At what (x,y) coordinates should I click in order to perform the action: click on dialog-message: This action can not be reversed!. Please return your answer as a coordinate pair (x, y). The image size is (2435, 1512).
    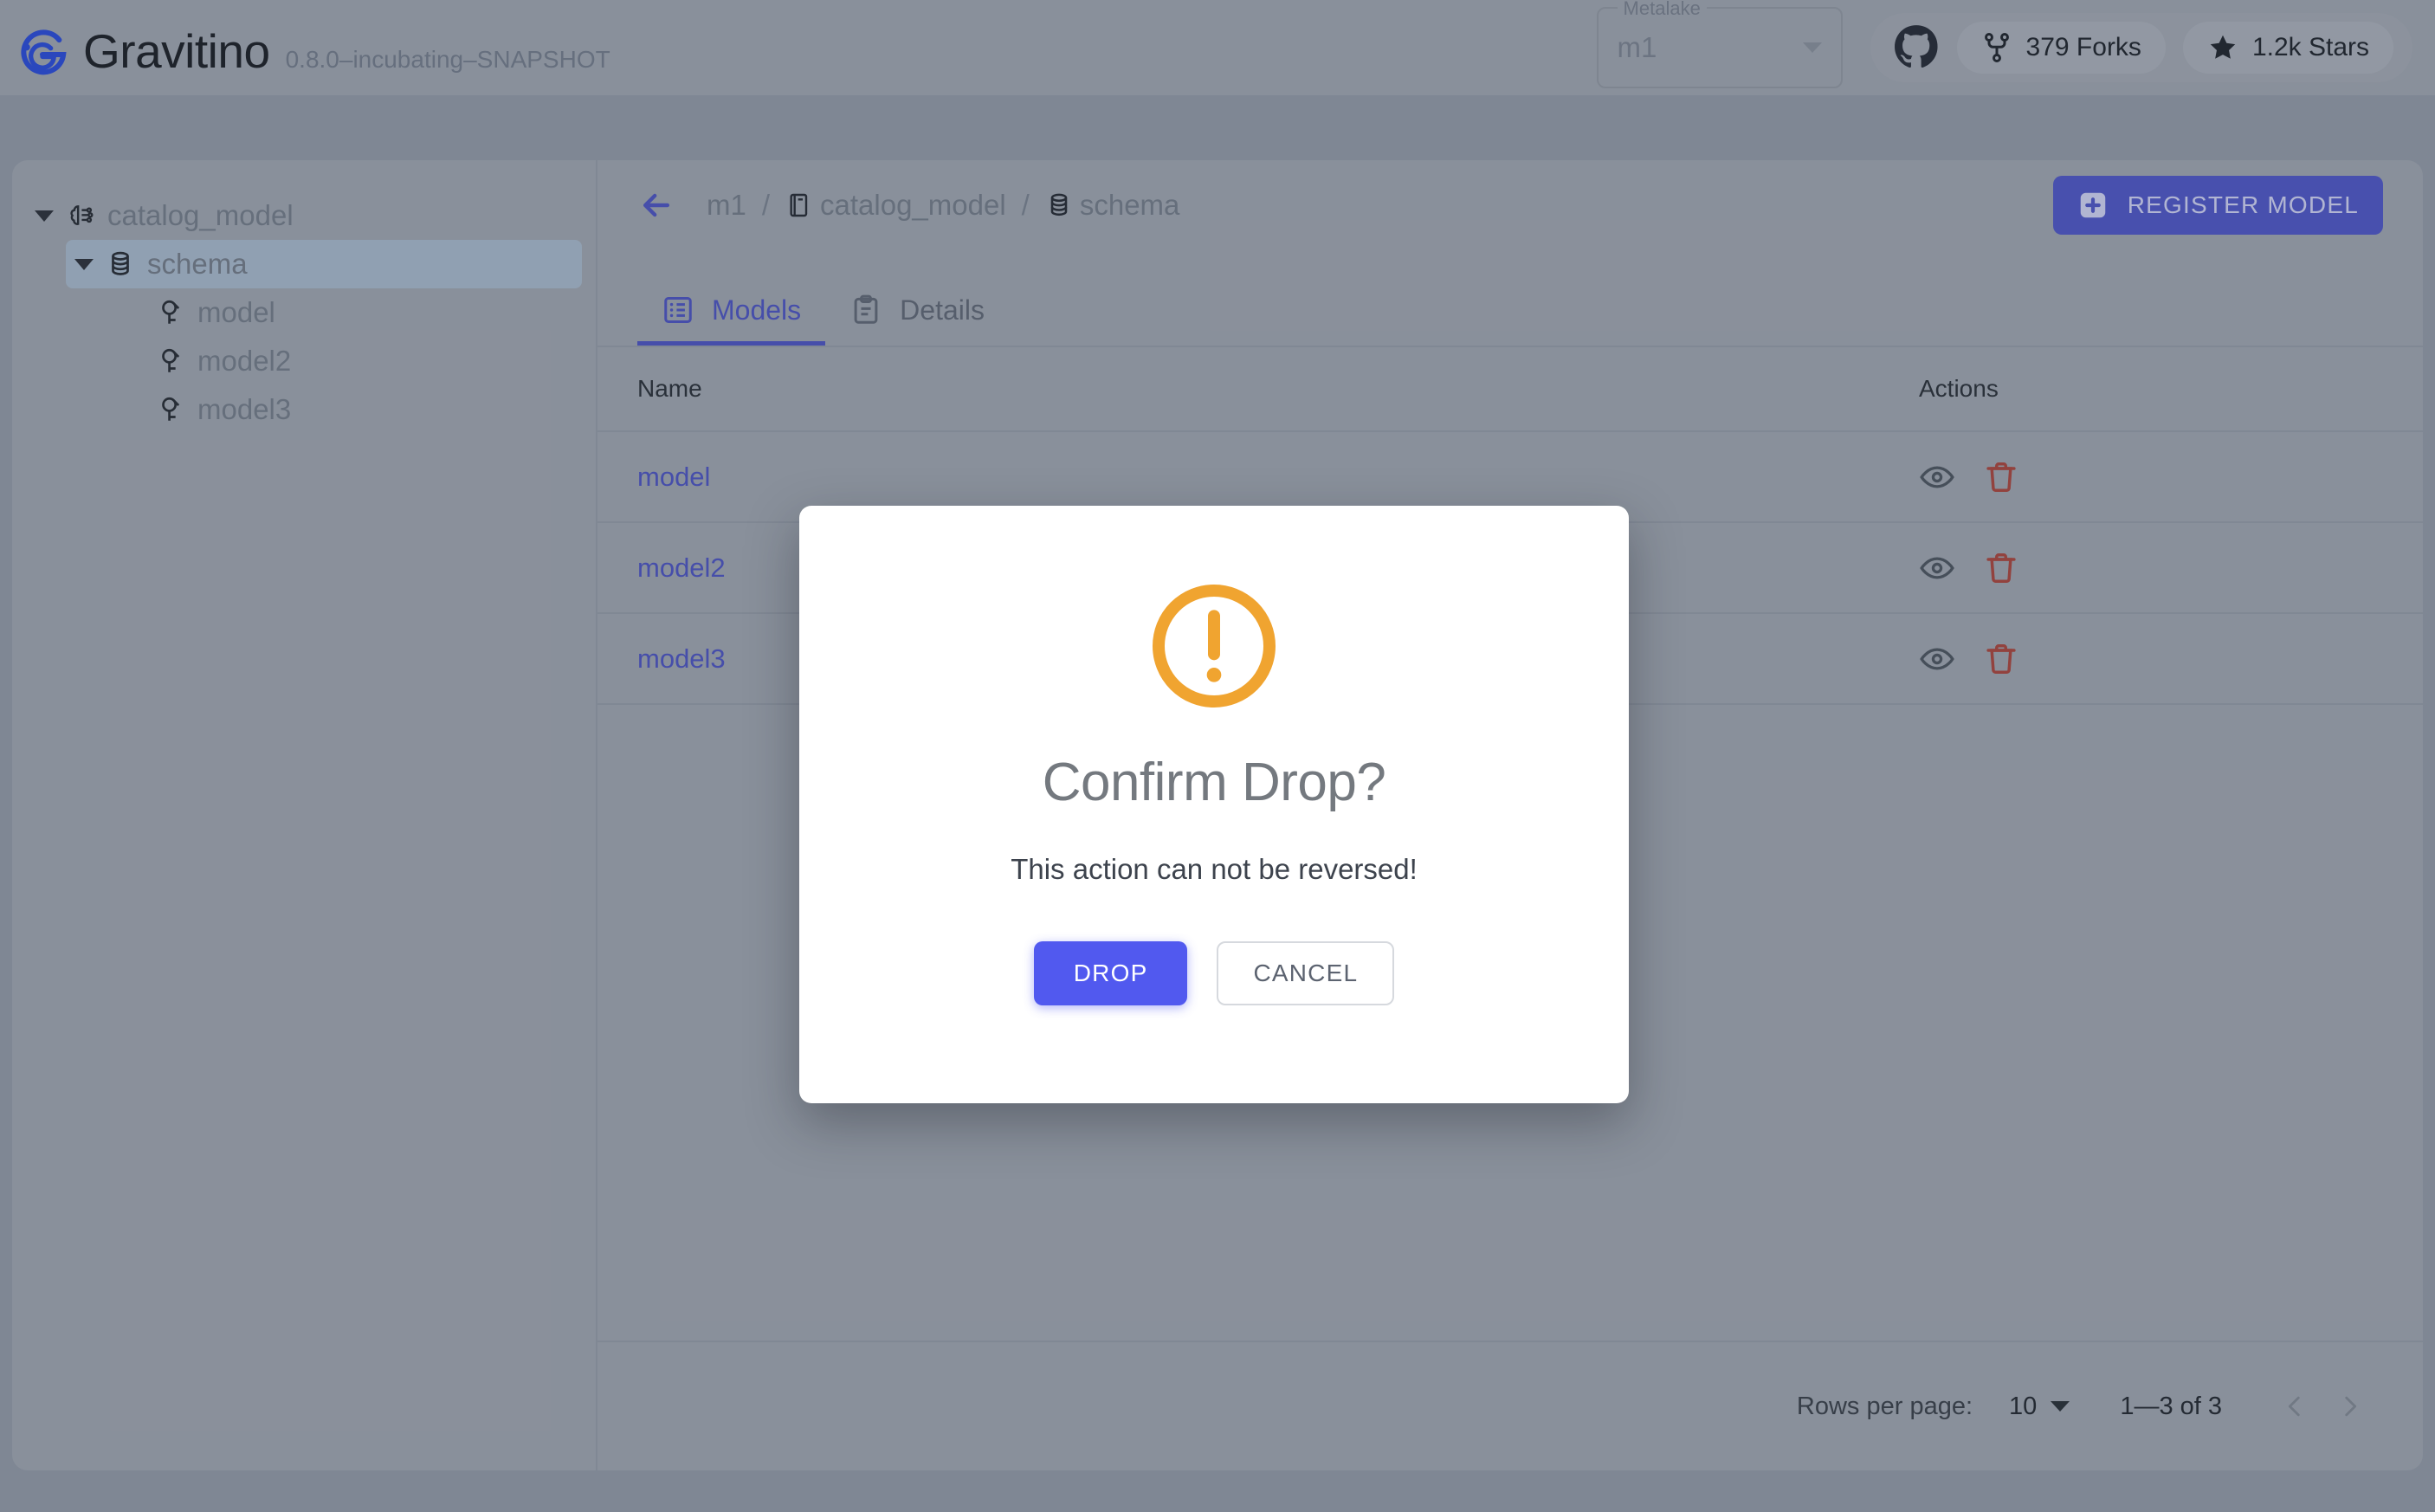
    Looking at the image, I should click on (1214, 869).